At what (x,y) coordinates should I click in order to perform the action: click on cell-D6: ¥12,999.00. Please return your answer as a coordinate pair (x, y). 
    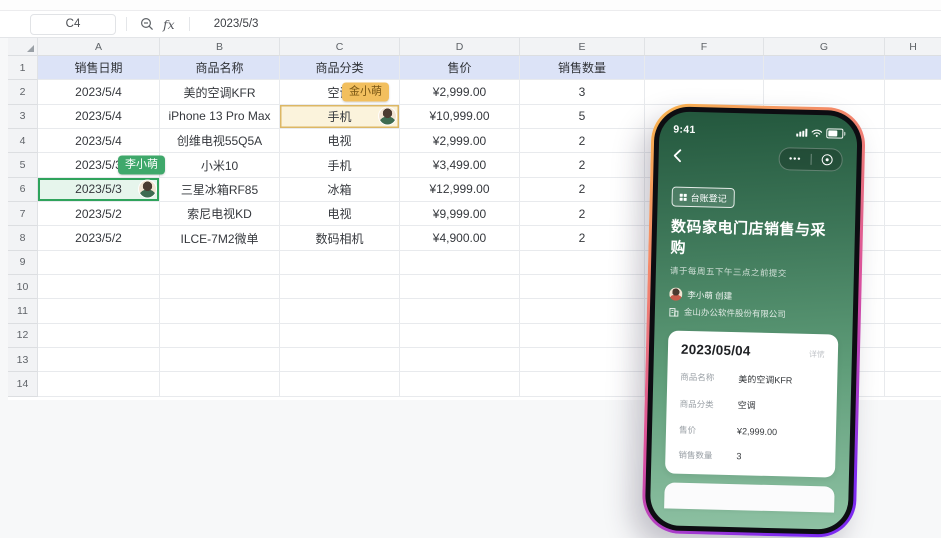
    Looking at the image, I should click on (460, 190).